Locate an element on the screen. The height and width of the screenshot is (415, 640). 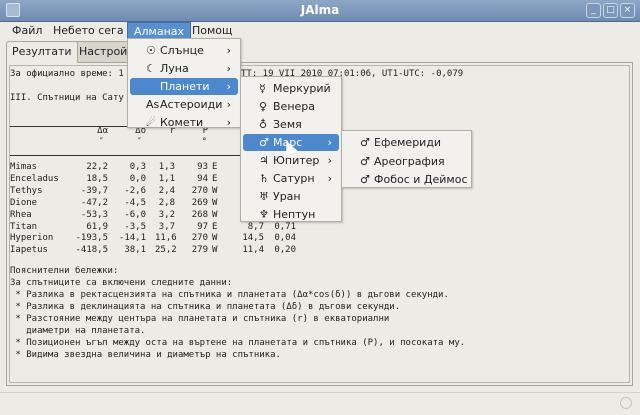
table-cell-name: Titan is located at coordinates (24, 226).